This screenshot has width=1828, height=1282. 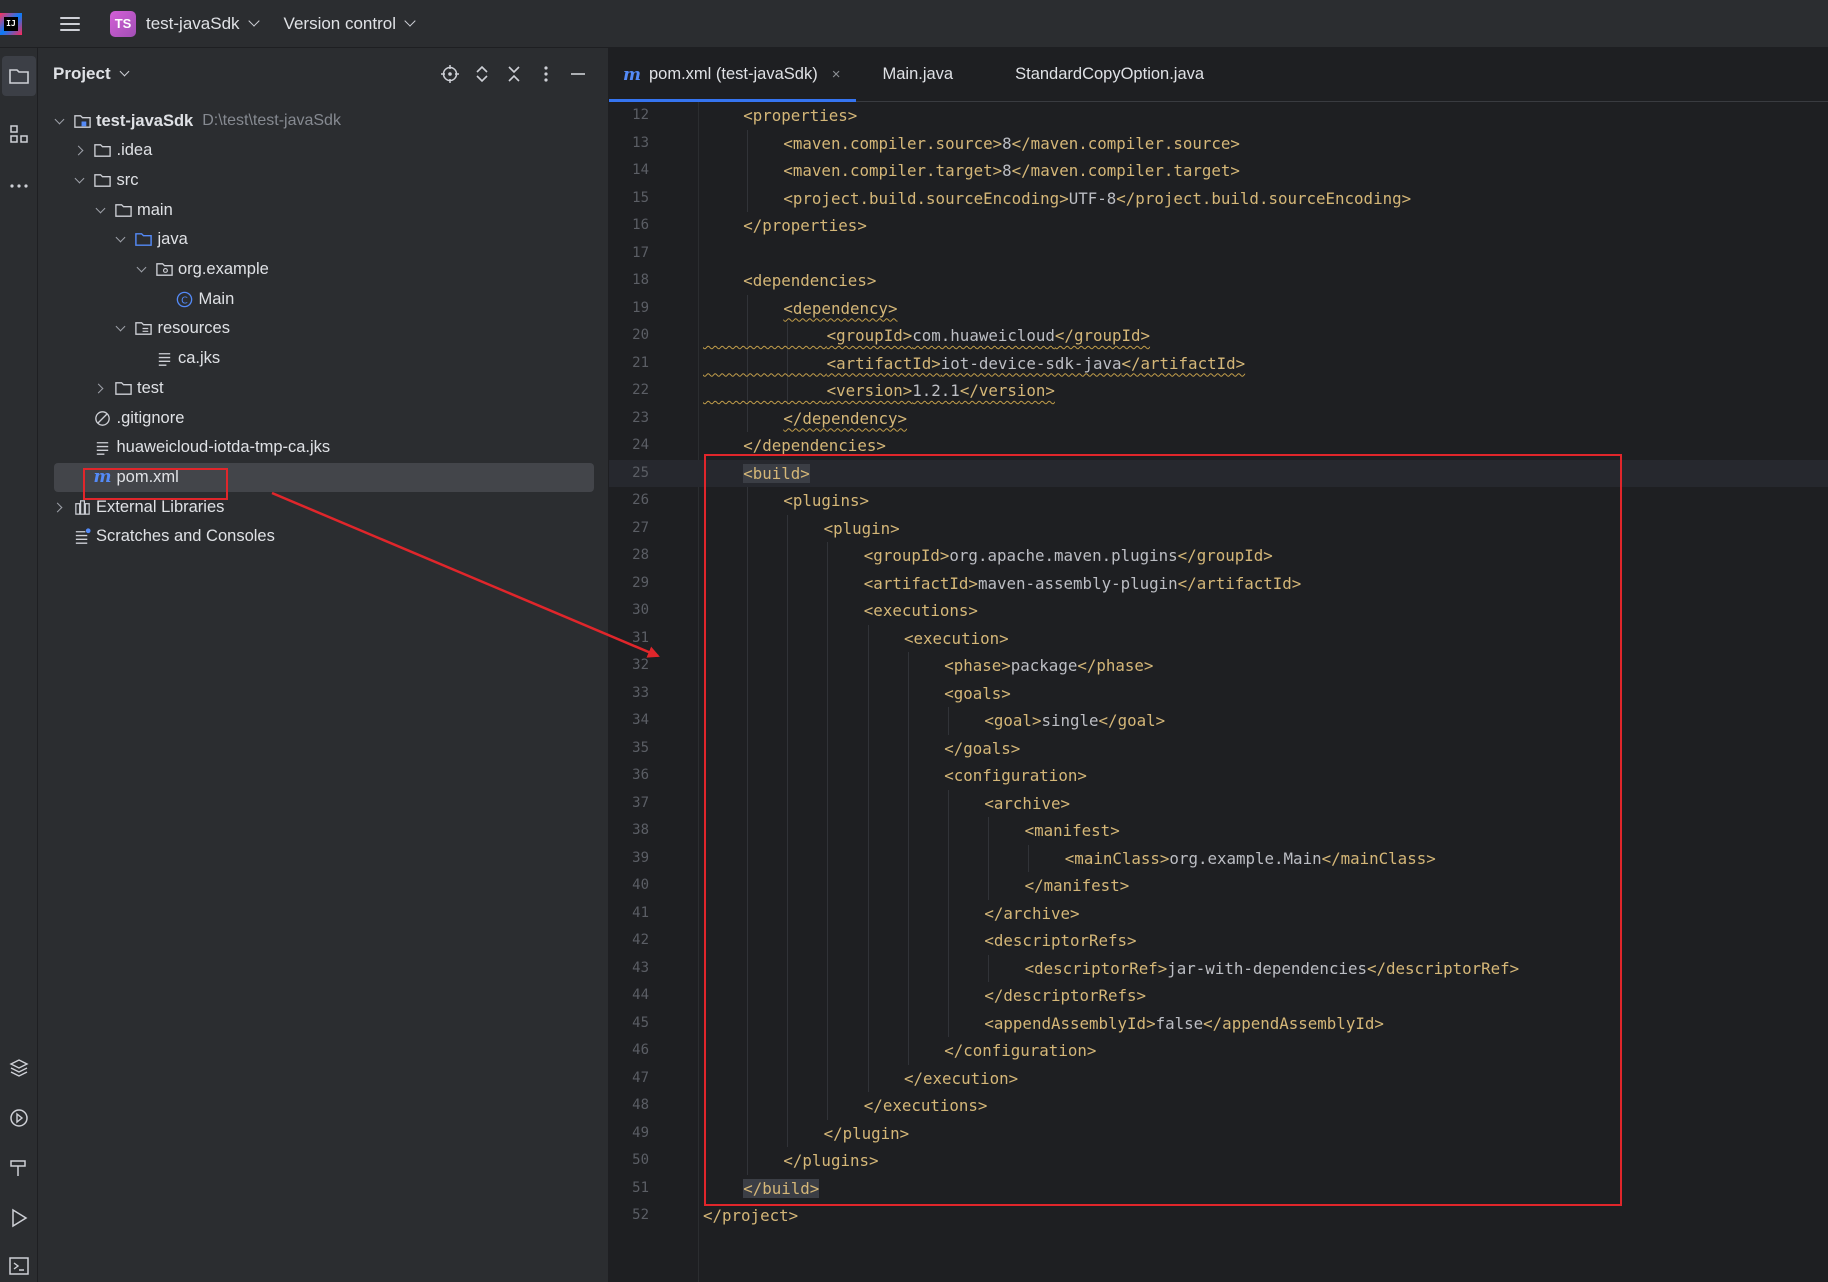 What do you see at coordinates (640, 225) in the screenshot?
I see `line-number: 16` at bounding box center [640, 225].